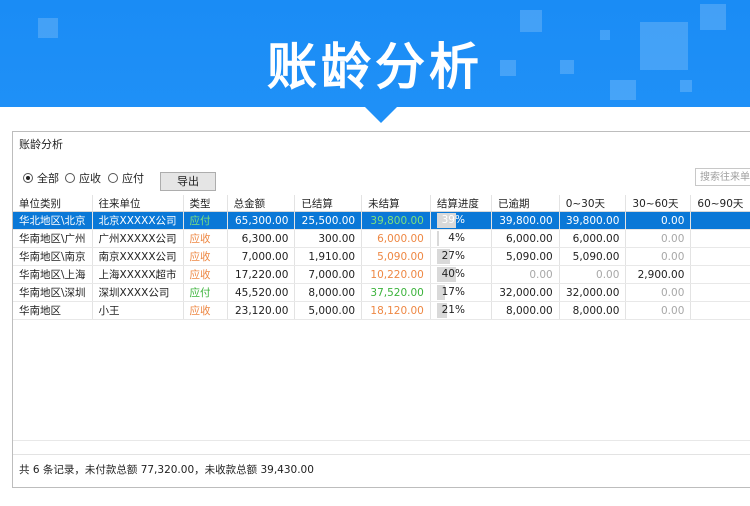  What do you see at coordinates (453, 310) in the screenshot?
I see `progress-label: 21%` at bounding box center [453, 310].